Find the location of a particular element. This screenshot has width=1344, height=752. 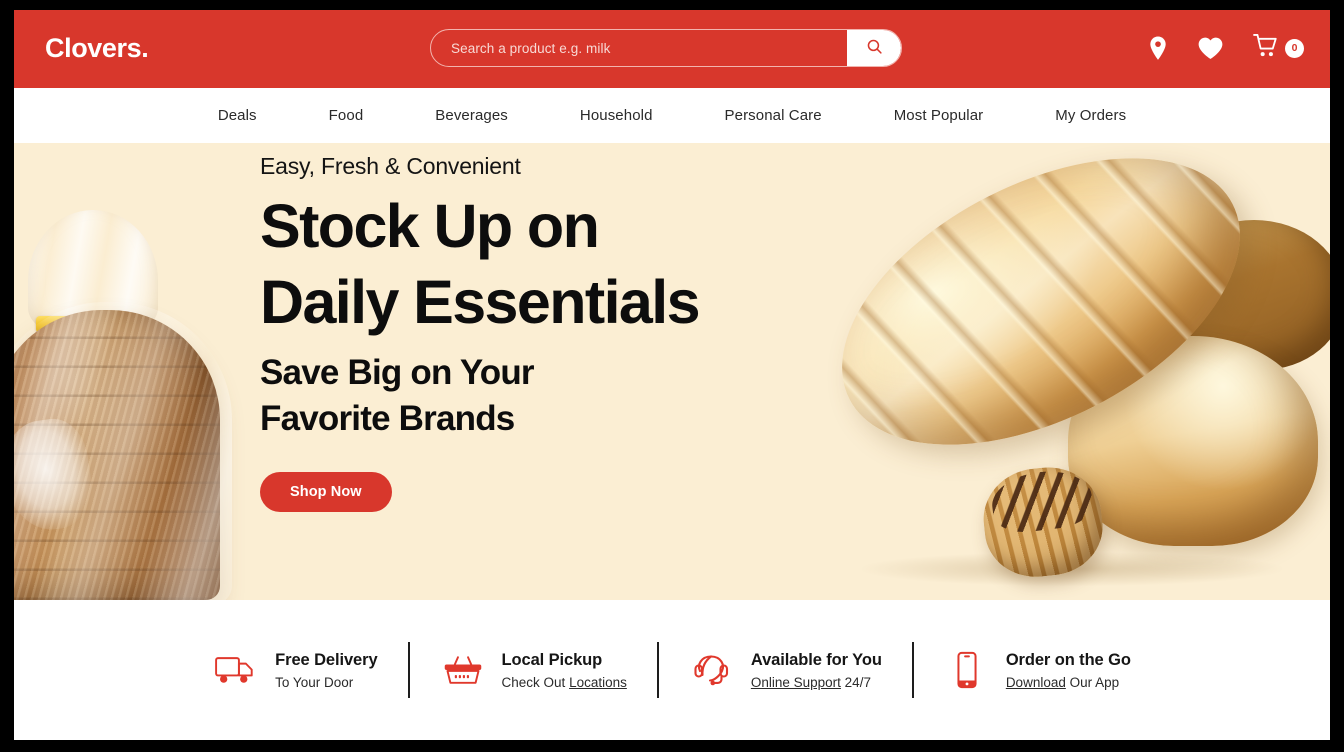

feature-subtitle: To Your Door is located at coordinates (326, 683).